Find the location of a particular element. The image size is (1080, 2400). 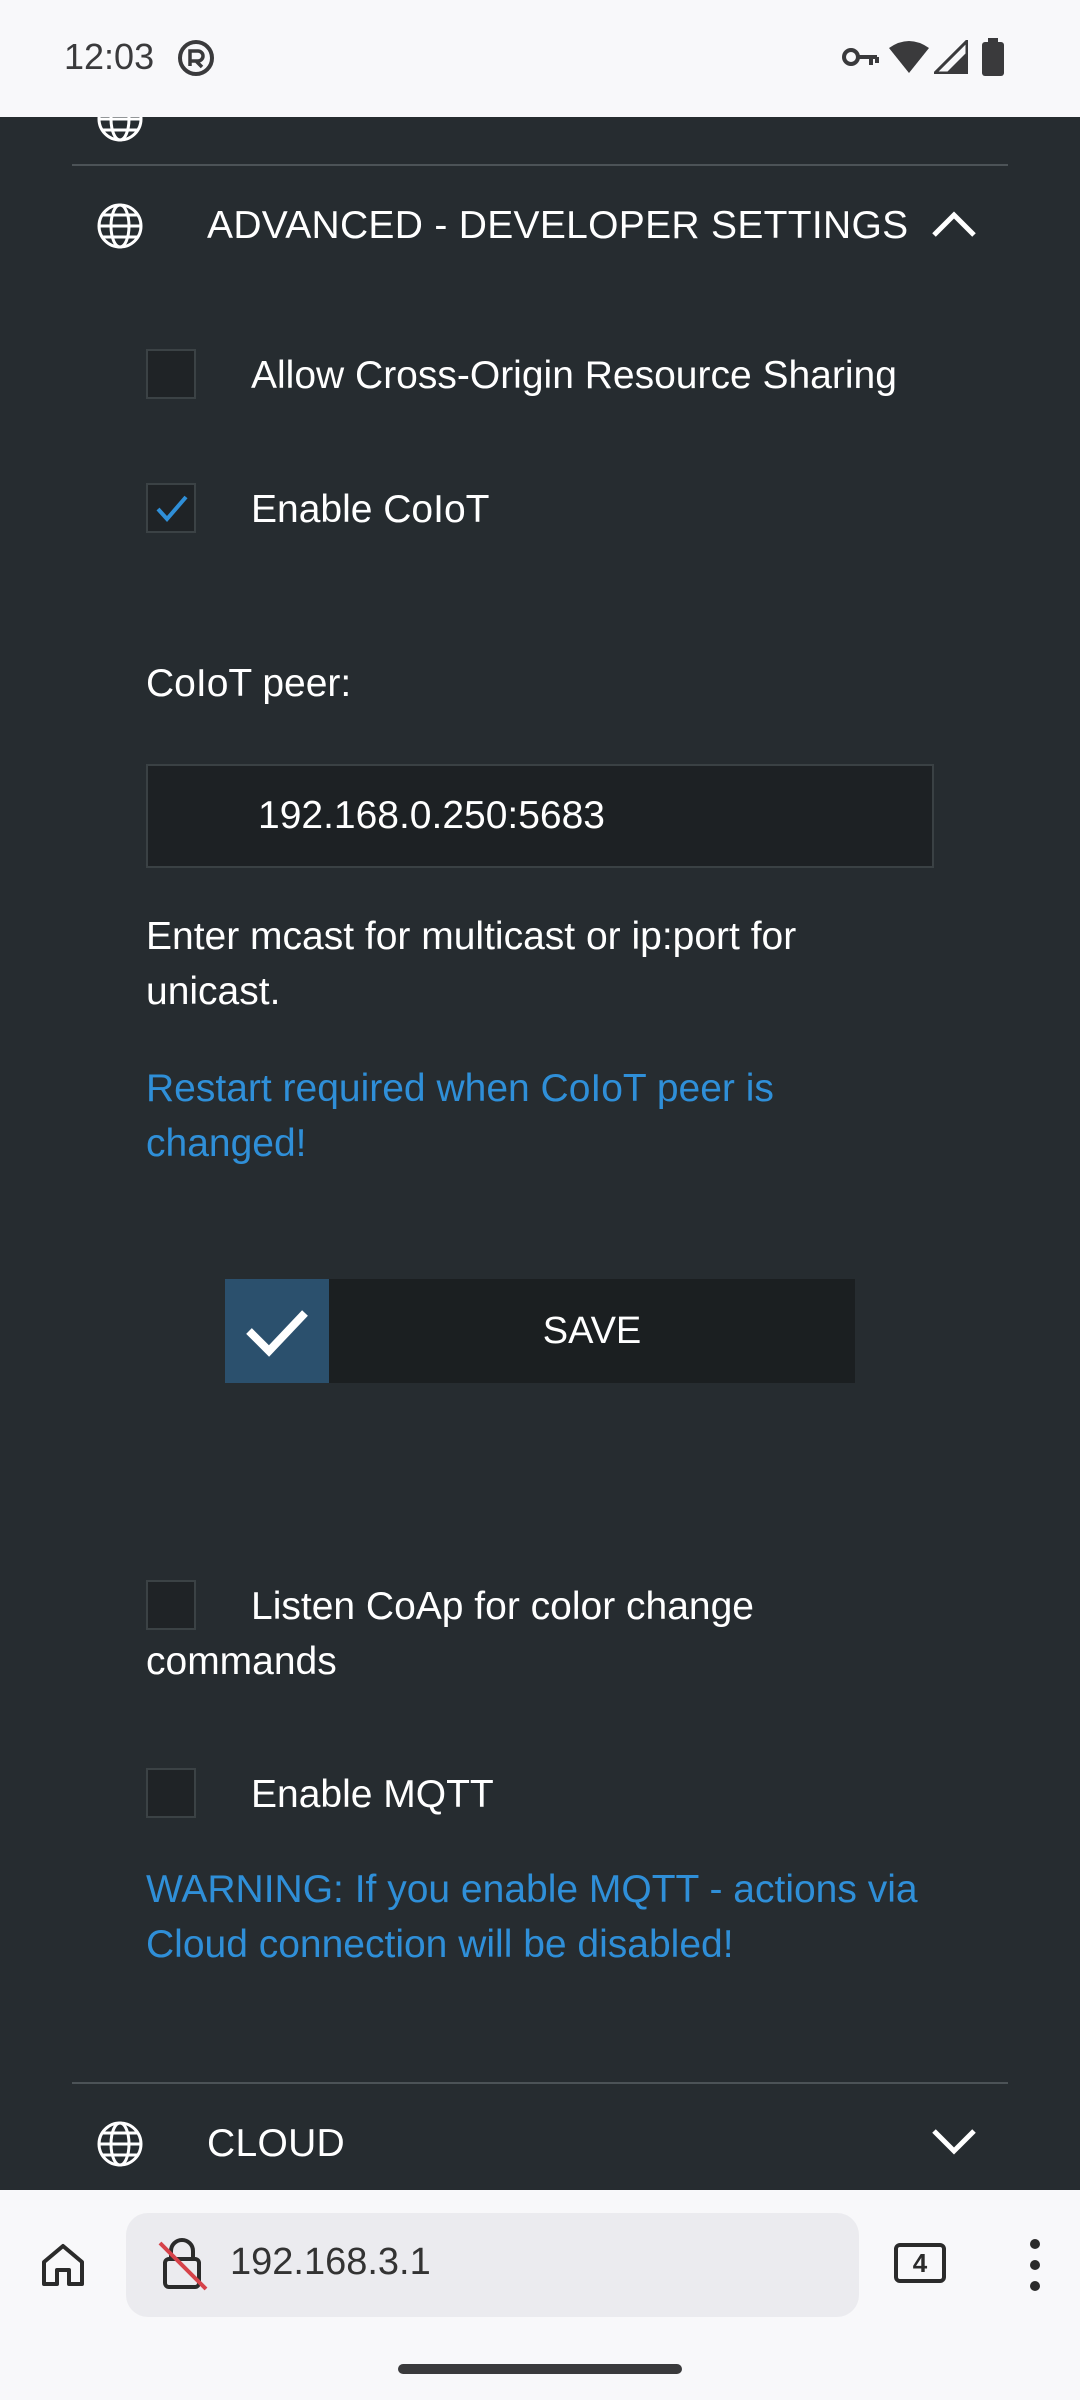

save-button-label: SAVE is located at coordinates (592, 1331).